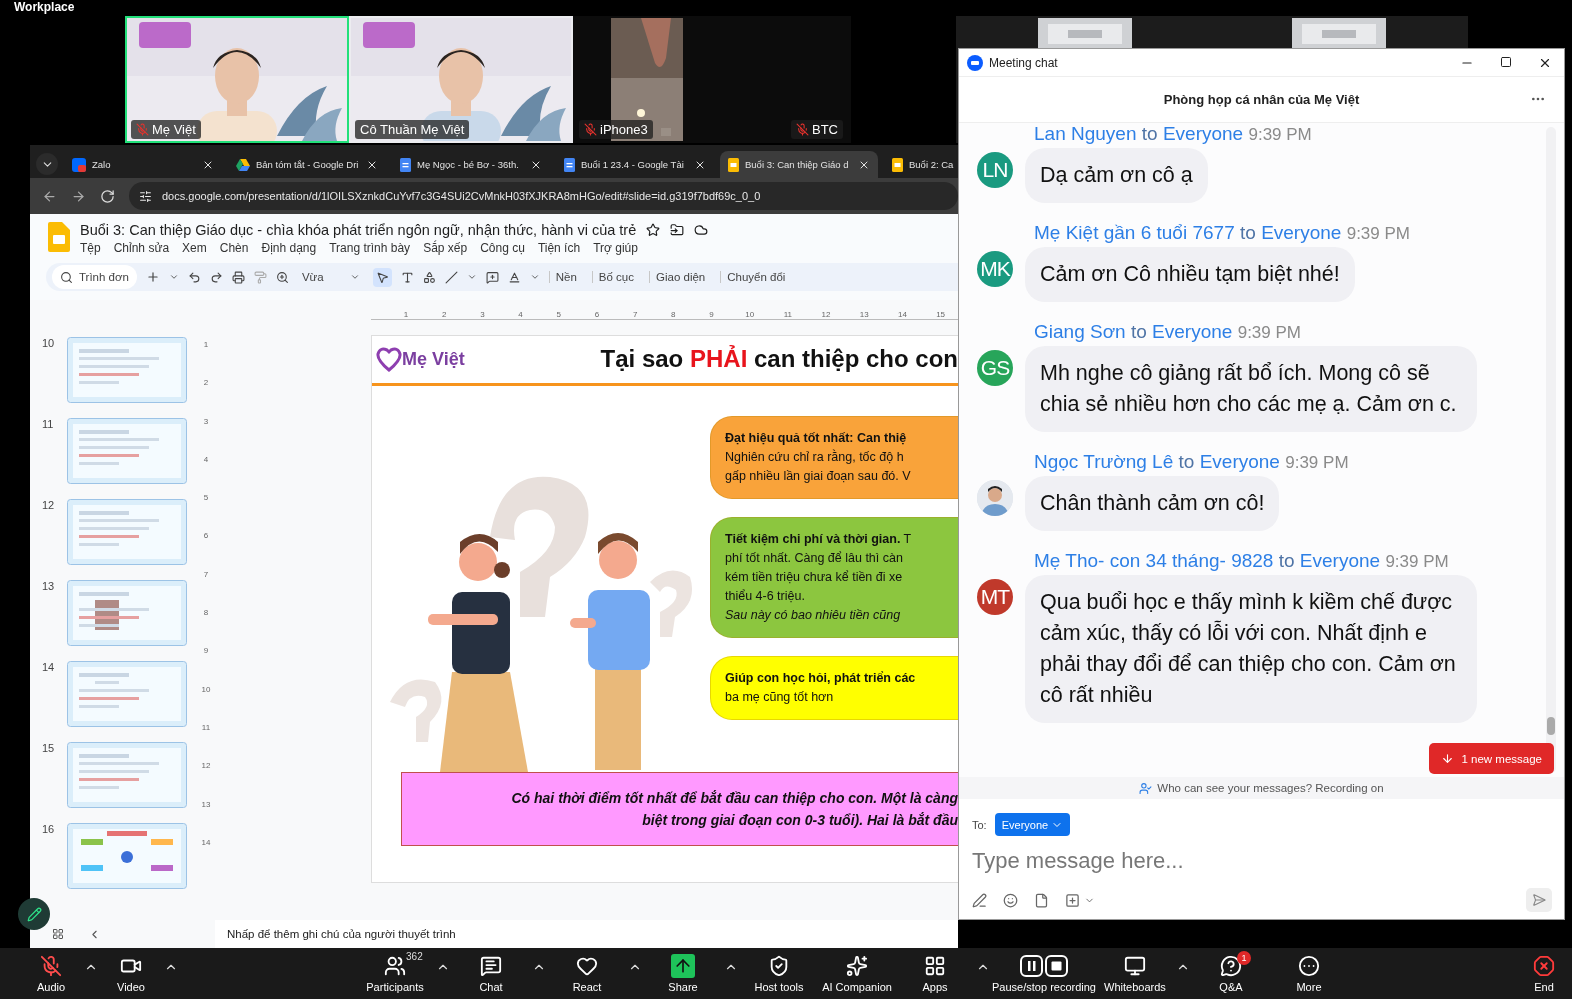 This screenshot has width=1572, height=999. I want to click on grid-view-icon, so click(58, 934).